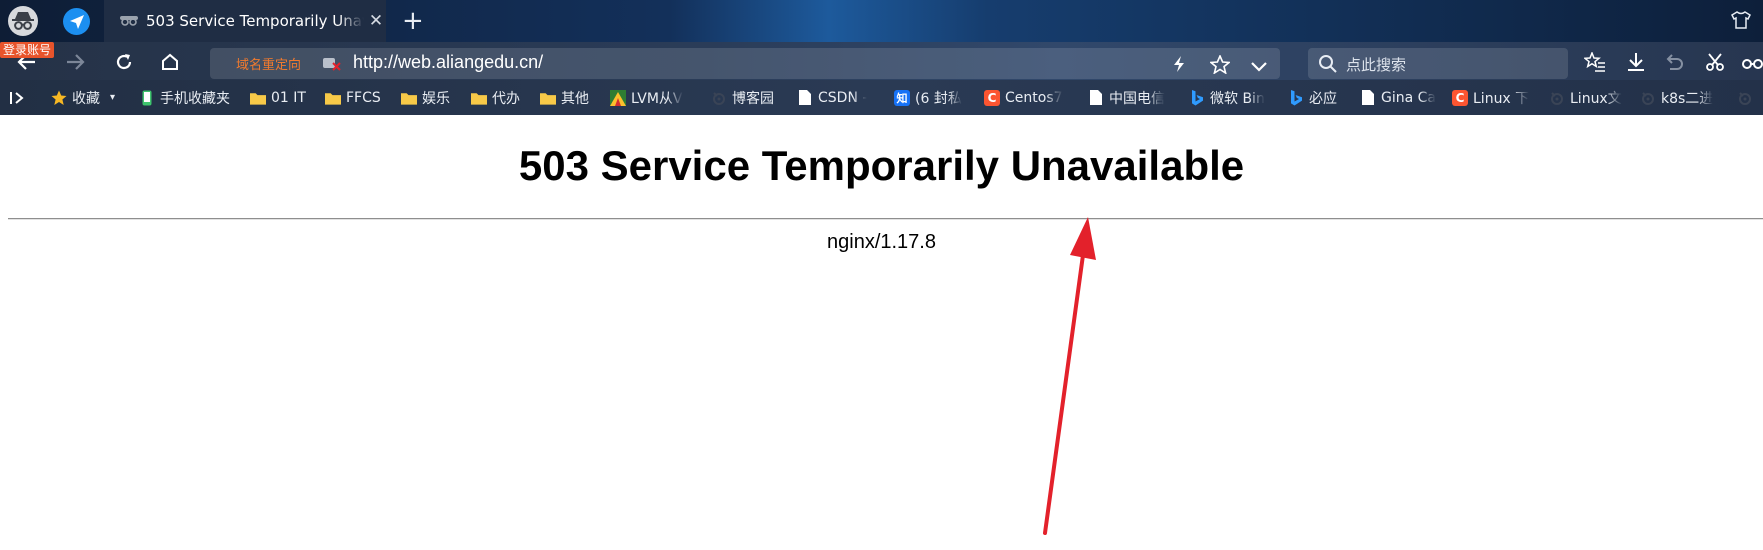 This screenshot has height=550, width=1763. Describe the element at coordinates (1674, 64) in the screenshot. I see `undo-icon` at that location.